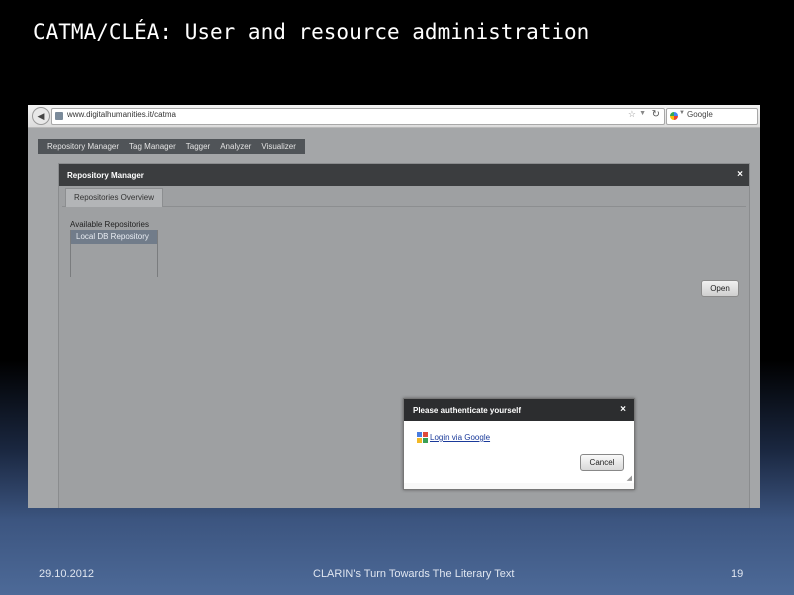 This screenshot has width=794, height=595. What do you see at coordinates (121, 114) in the screenshot?
I see `url-text: www.digitalhumanities.it/catma` at bounding box center [121, 114].